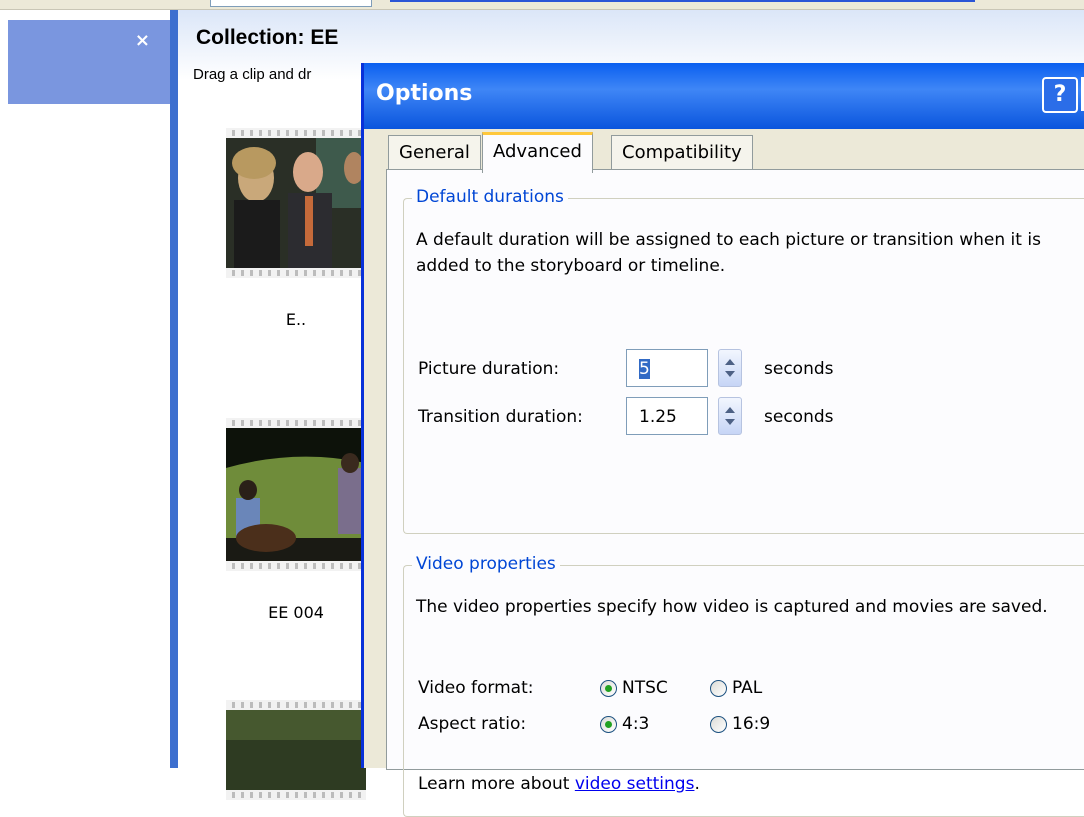  I want to click on video-format-label: Video format:, so click(476, 688).